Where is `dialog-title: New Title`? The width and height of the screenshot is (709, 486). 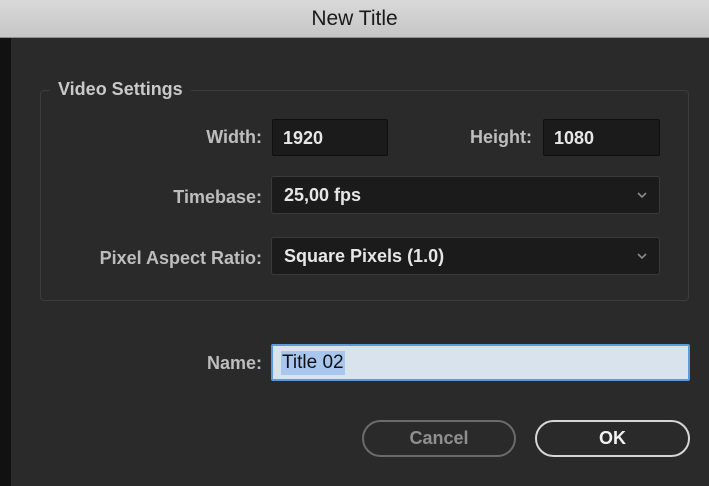
dialog-title: New Title is located at coordinates (354, 18).